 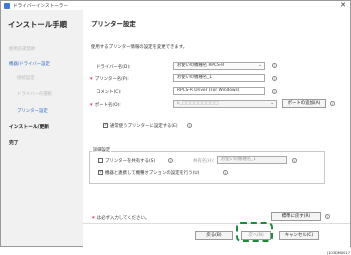 What do you see at coordinates (102, 150) in the screenshot?
I see `detail-settings-title: 詳細設定` at bounding box center [102, 150].